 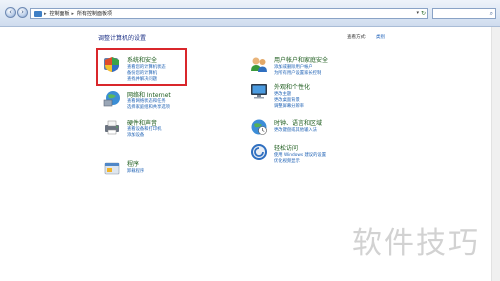 I want to click on category-title: 外观和个性化, so click(x=292, y=86).